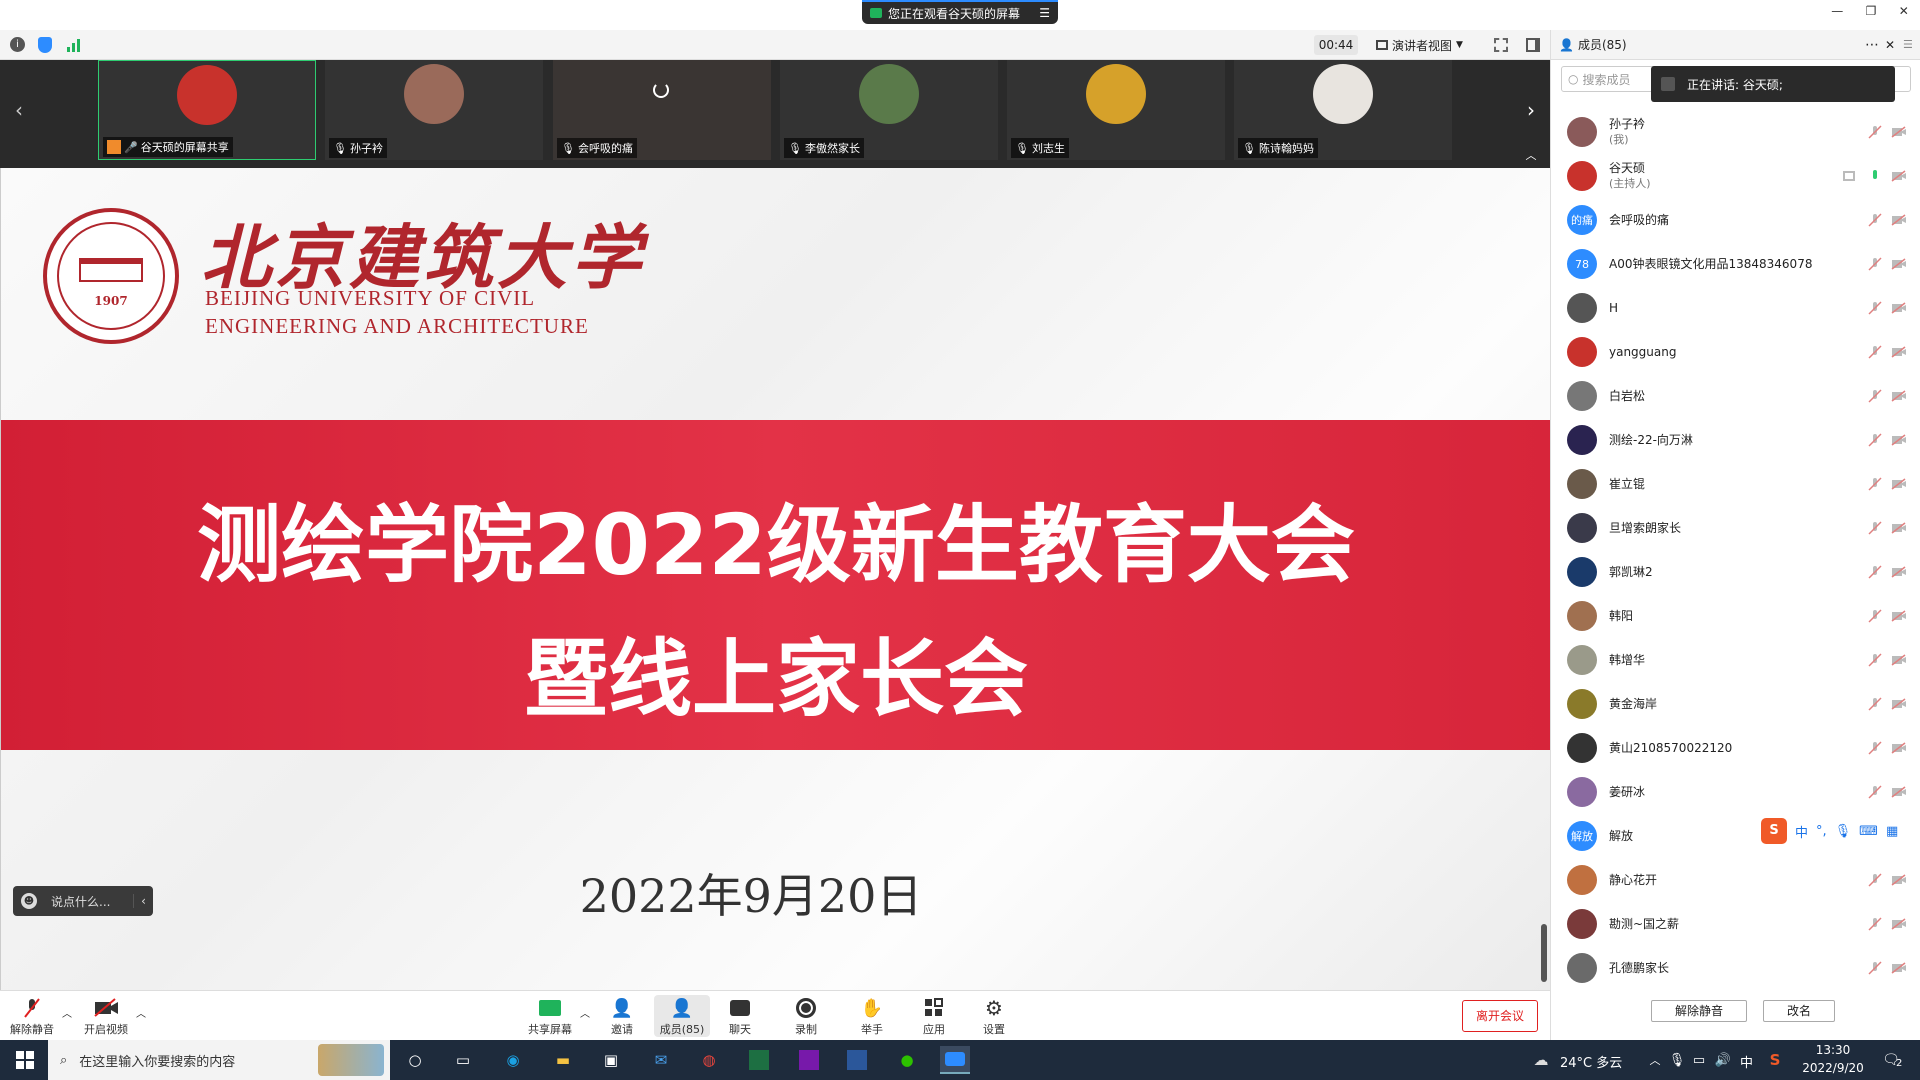  What do you see at coordinates (1843, 831) in the screenshot?
I see `mic-icon: 🎙` at bounding box center [1843, 831].